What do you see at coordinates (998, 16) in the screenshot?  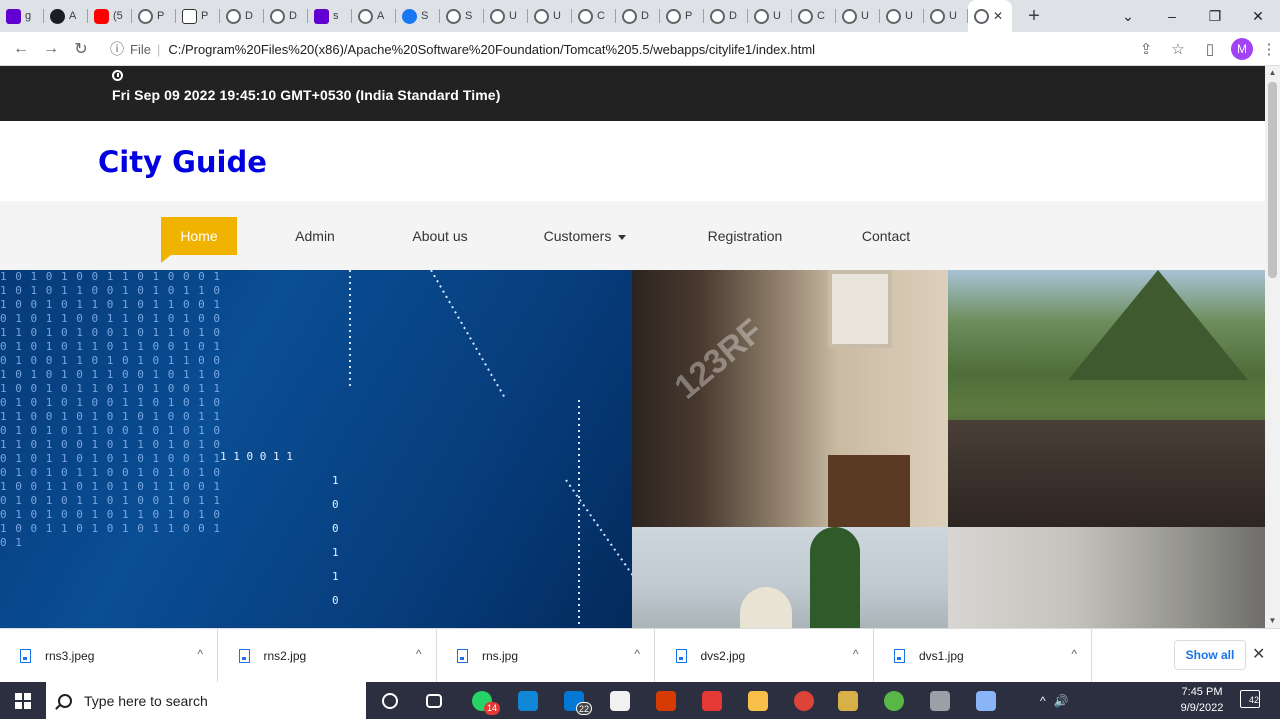 I see `tab-close-icon: ✕` at bounding box center [998, 16].